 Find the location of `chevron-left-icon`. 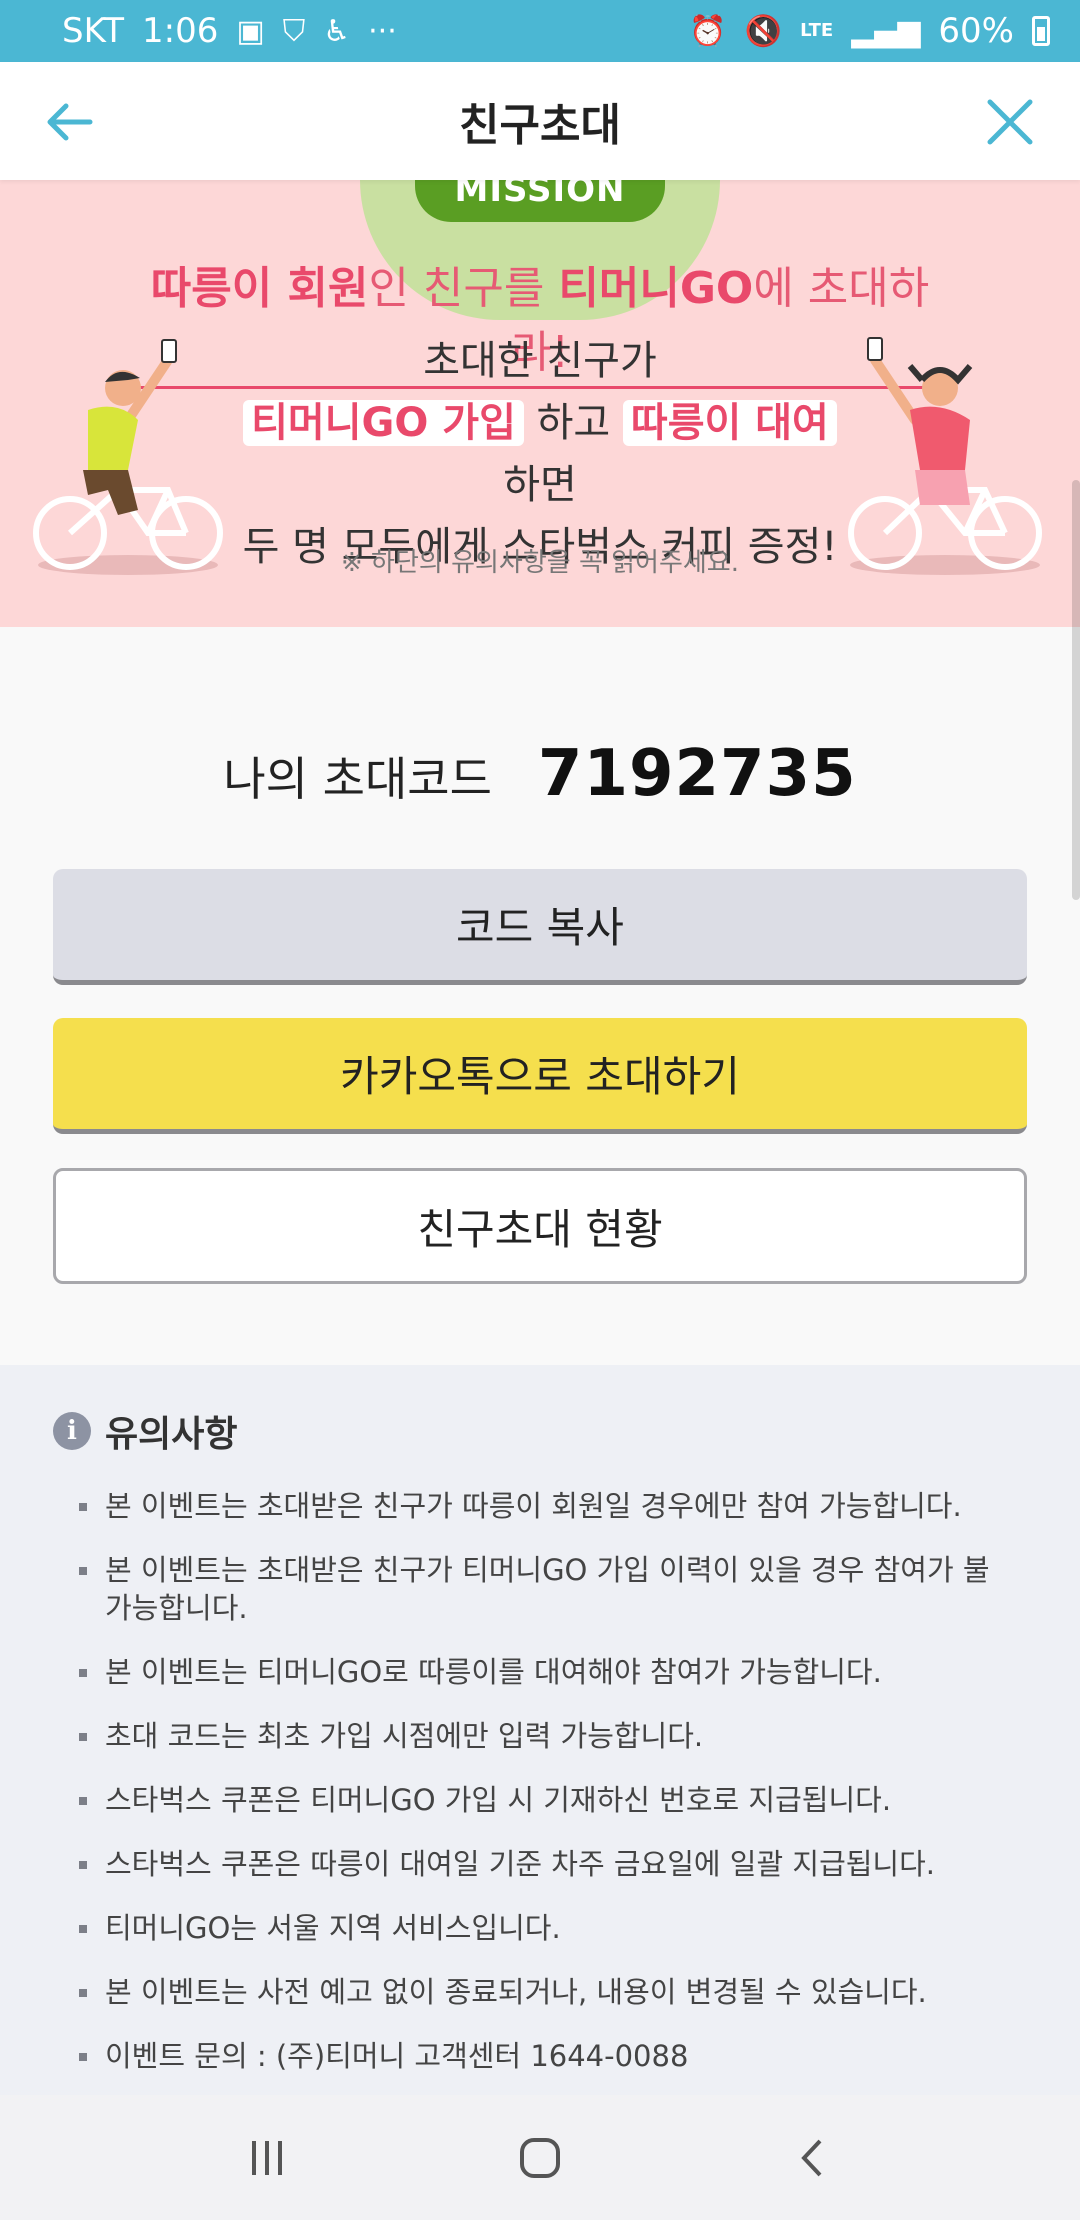

chevron-left-icon is located at coordinates (811, 2157).